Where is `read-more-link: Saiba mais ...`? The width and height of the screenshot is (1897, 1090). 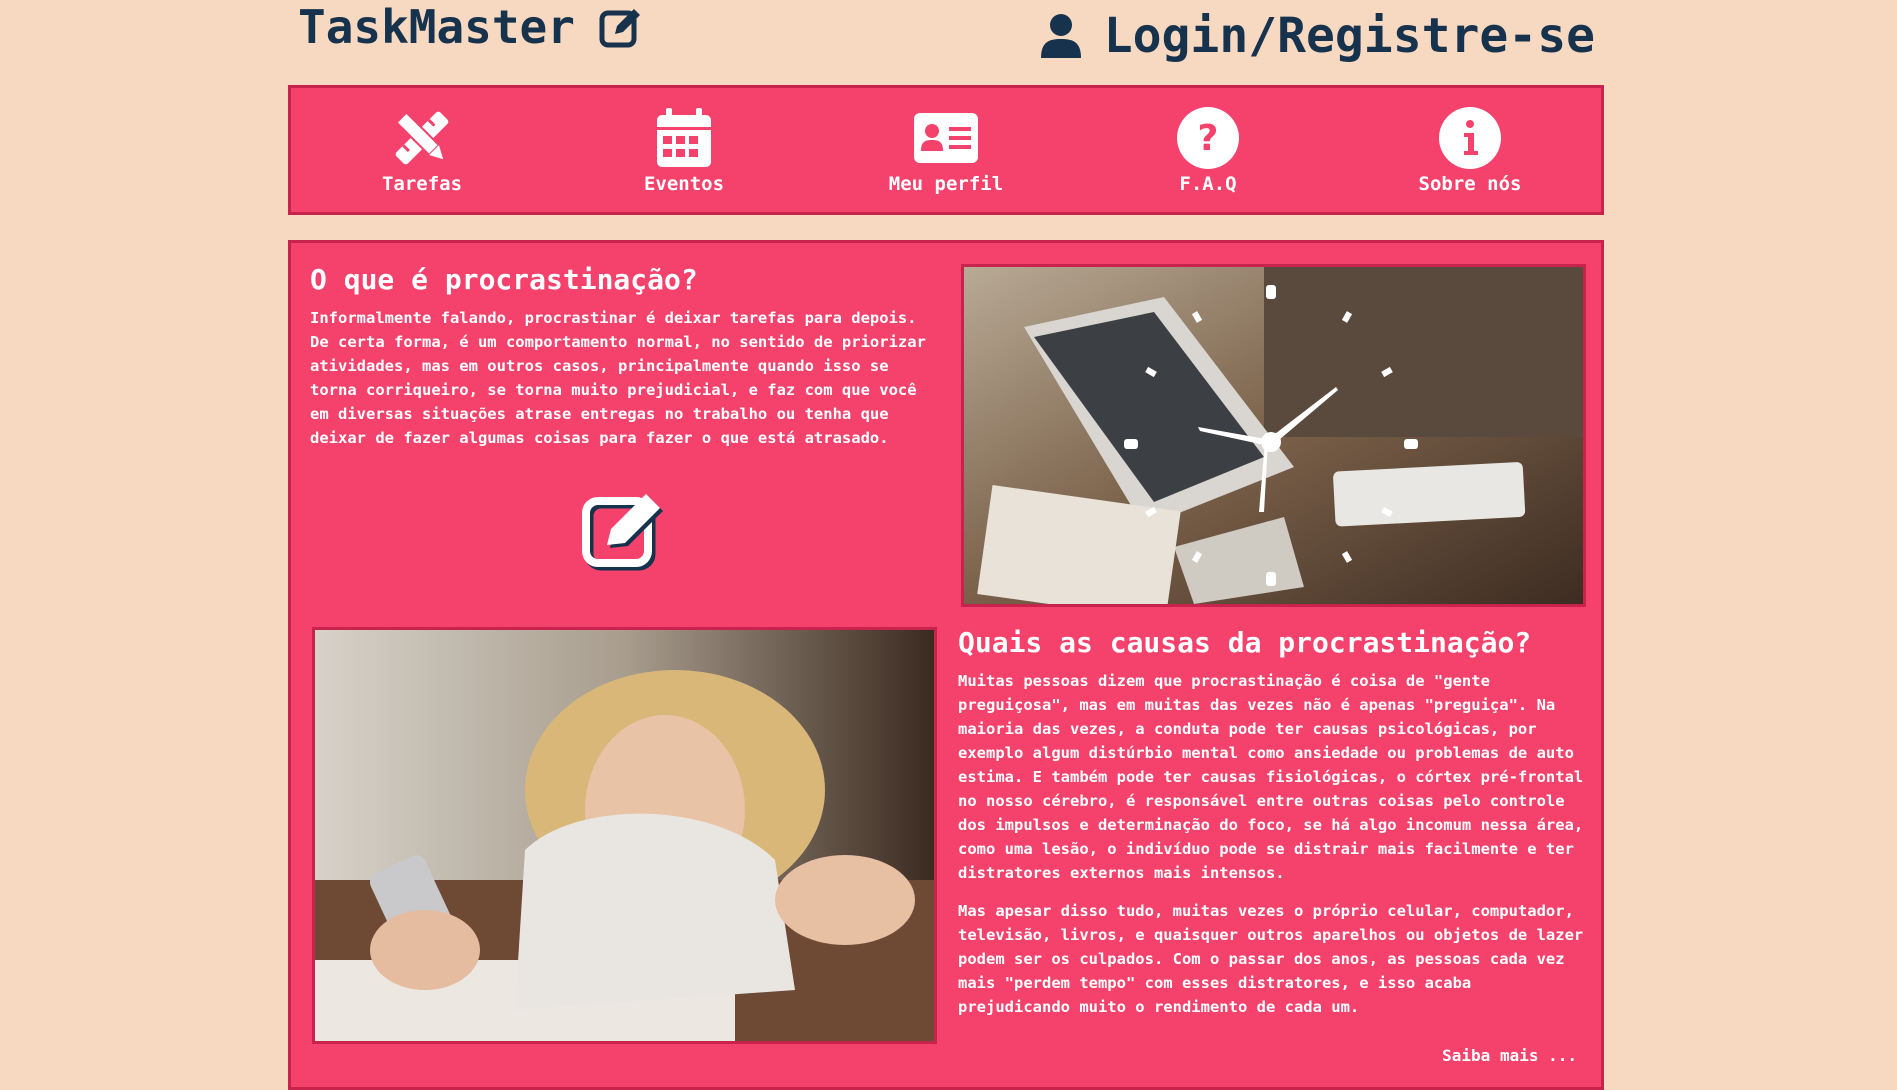 read-more-link: Saiba mais ... is located at coordinates (1509, 1055).